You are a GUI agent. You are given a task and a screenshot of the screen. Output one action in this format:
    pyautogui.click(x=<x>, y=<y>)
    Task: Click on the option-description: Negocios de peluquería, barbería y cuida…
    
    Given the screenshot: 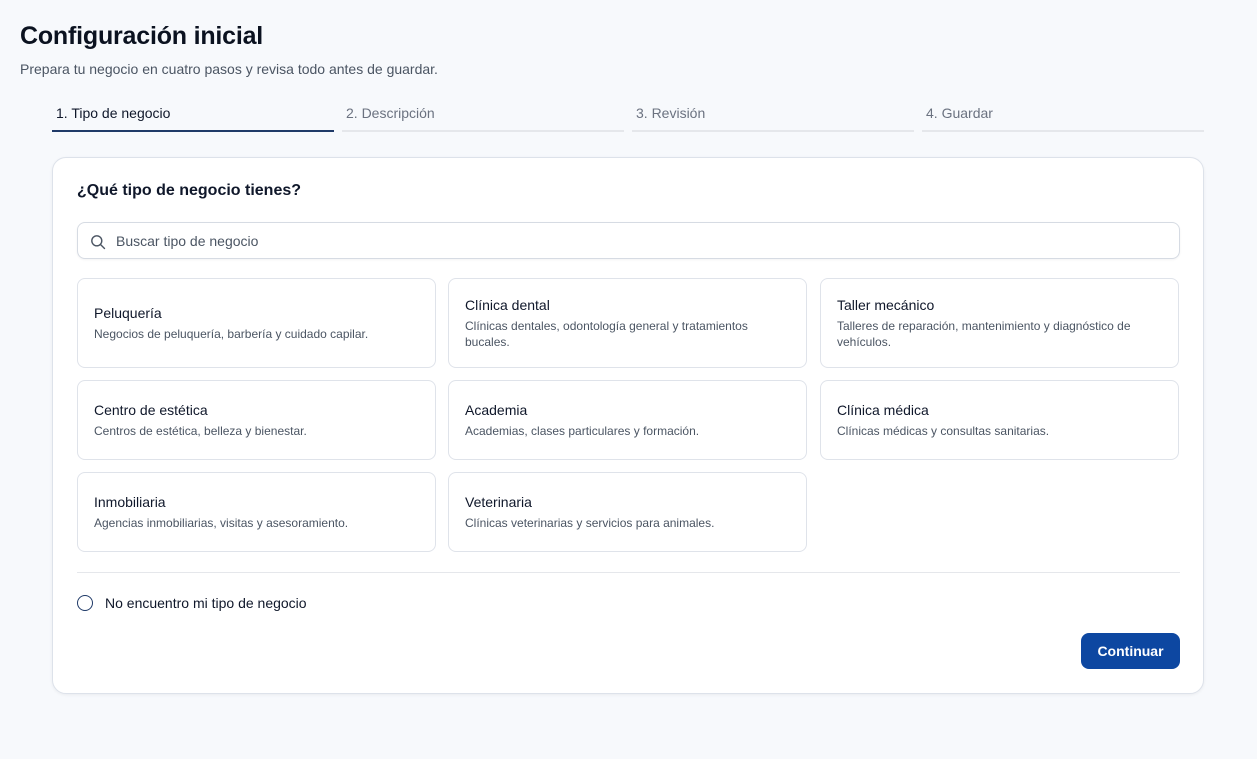 What is the action you would take?
    pyautogui.click(x=231, y=333)
    